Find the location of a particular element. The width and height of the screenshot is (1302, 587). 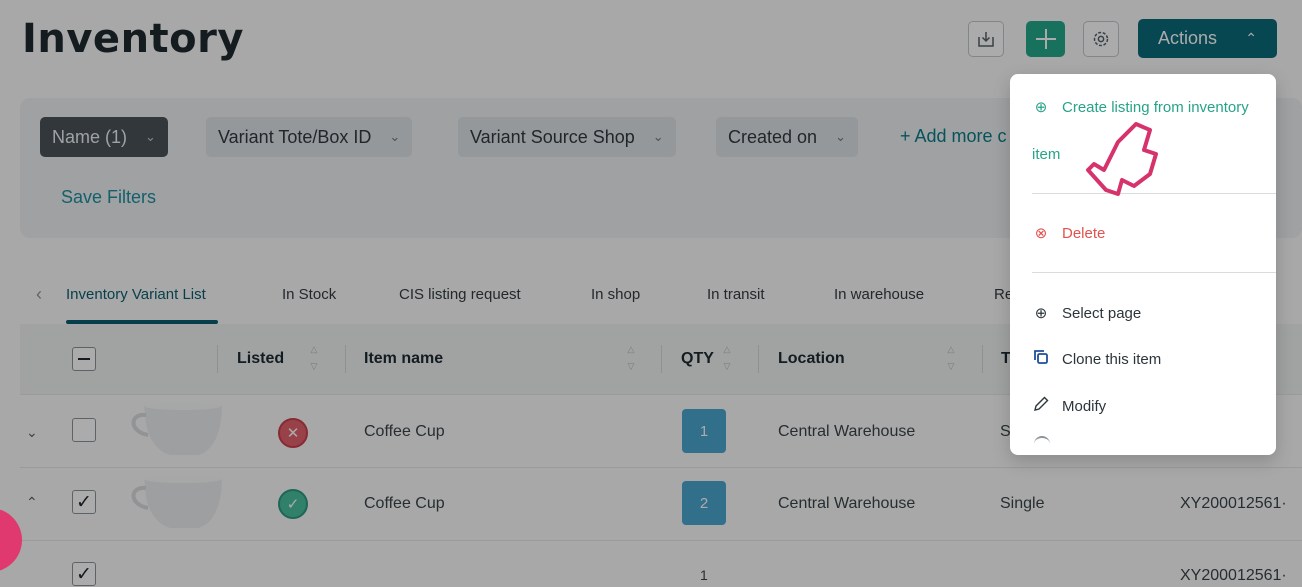

create-listing-label: Create listing from inventory is located at coordinates (1155, 107).